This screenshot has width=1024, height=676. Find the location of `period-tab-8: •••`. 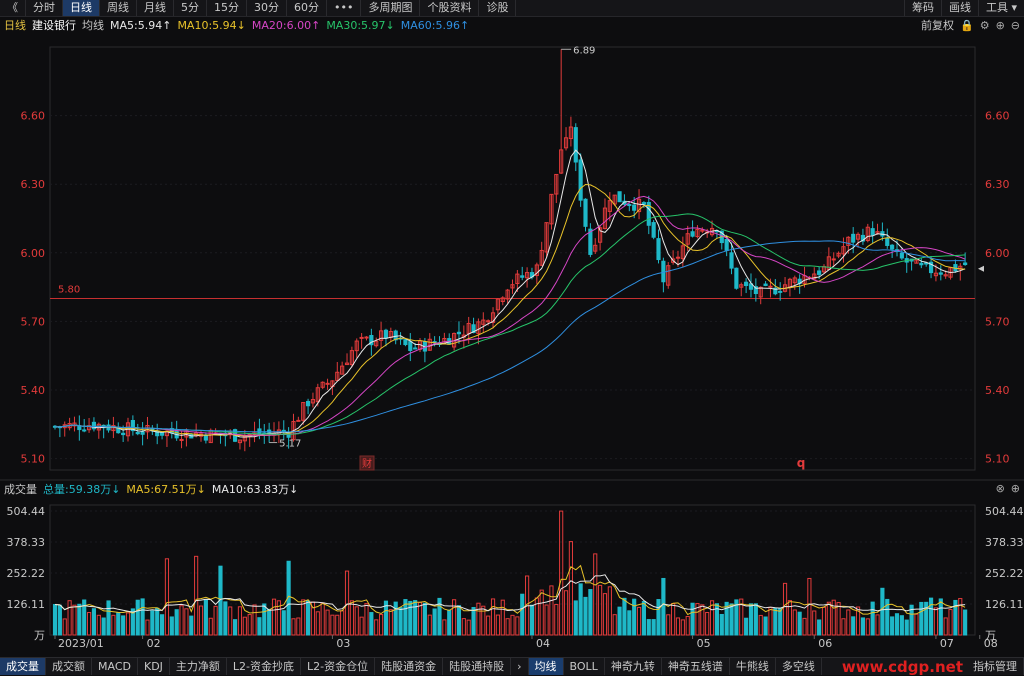

period-tab-8: ••• is located at coordinates (344, 8).